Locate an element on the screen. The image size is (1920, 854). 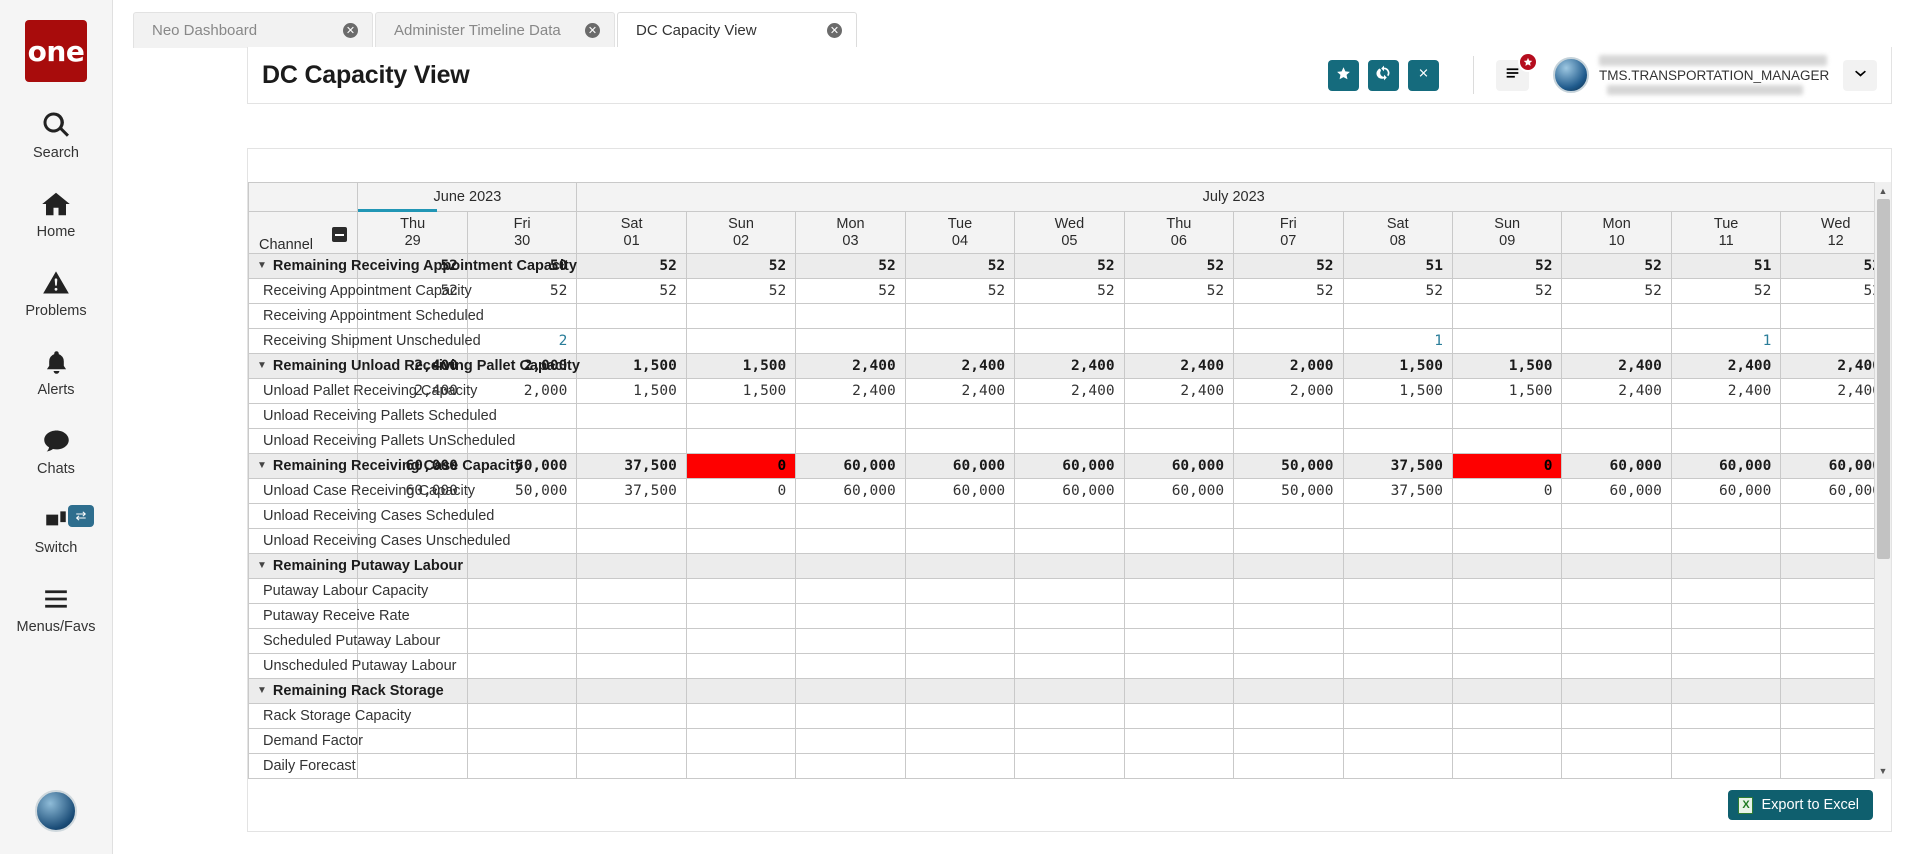
table-row: Receiving Appointment Scheduled is located at coordinates (1069, 316).